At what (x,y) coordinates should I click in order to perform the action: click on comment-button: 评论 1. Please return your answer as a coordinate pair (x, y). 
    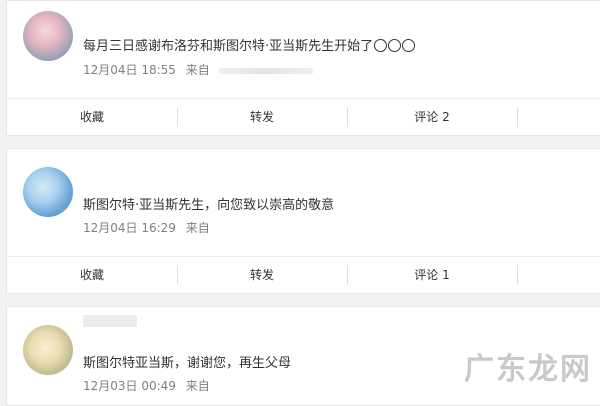
    Looking at the image, I should click on (432, 275).